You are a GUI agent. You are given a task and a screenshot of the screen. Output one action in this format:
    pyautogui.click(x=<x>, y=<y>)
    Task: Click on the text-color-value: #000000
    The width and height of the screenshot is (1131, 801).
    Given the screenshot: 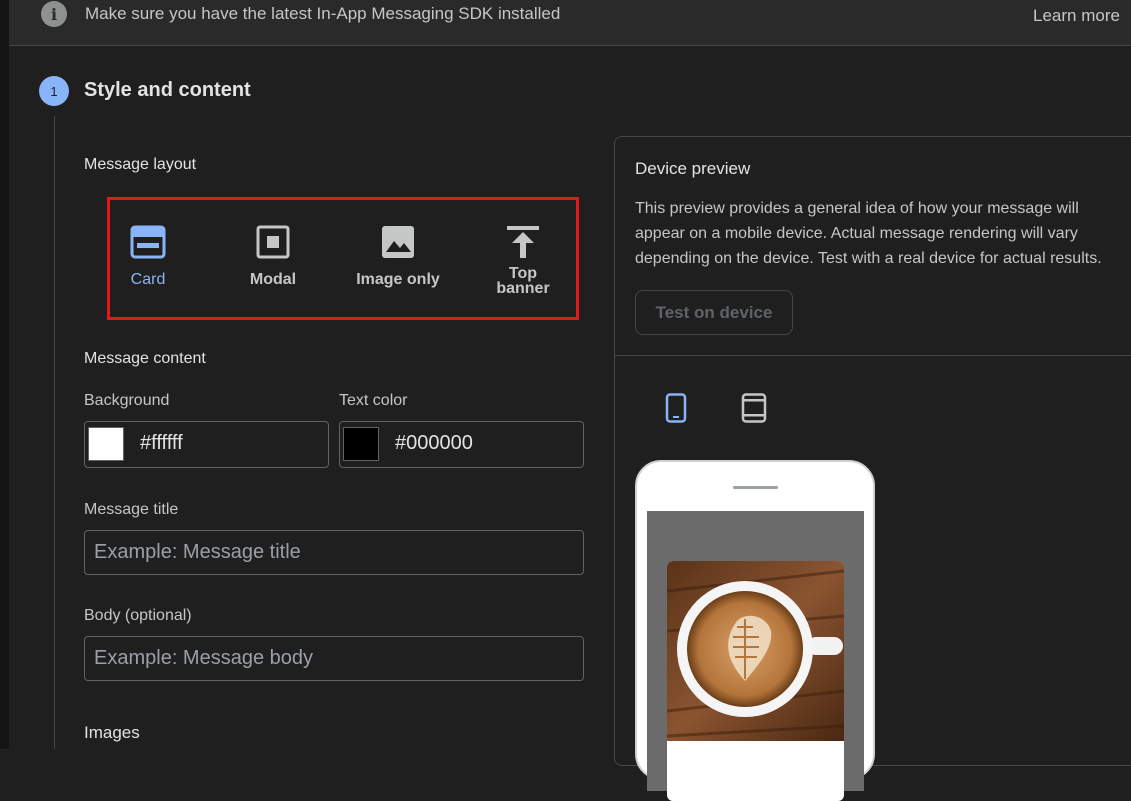 What is the action you would take?
    pyautogui.click(x=434, y=443)
    